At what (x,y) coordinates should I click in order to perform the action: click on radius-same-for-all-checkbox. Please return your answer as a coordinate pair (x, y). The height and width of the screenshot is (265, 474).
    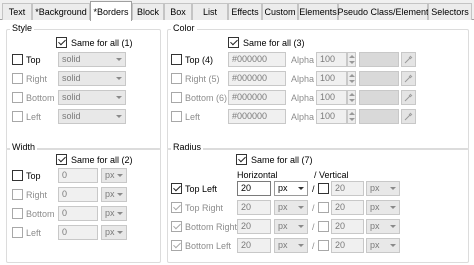
    Looking at the image, I should click on (241, 159).